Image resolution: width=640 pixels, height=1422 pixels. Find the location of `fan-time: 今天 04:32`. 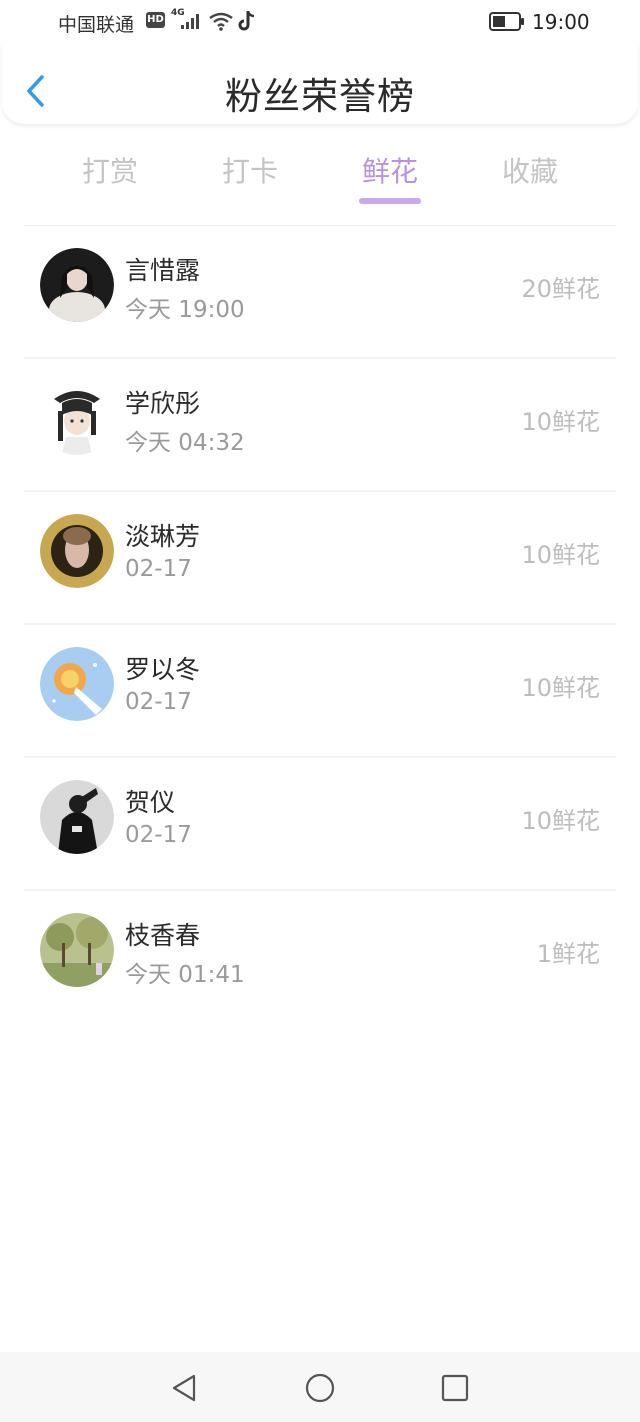

fan-time: 今天 04:32 is located at coordinates (185, 443).